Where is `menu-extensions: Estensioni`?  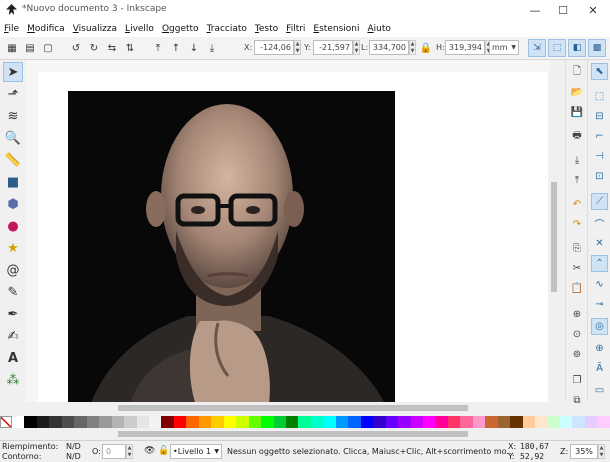 menu-extensions: Estensioni is located at coordinates (336, 29).